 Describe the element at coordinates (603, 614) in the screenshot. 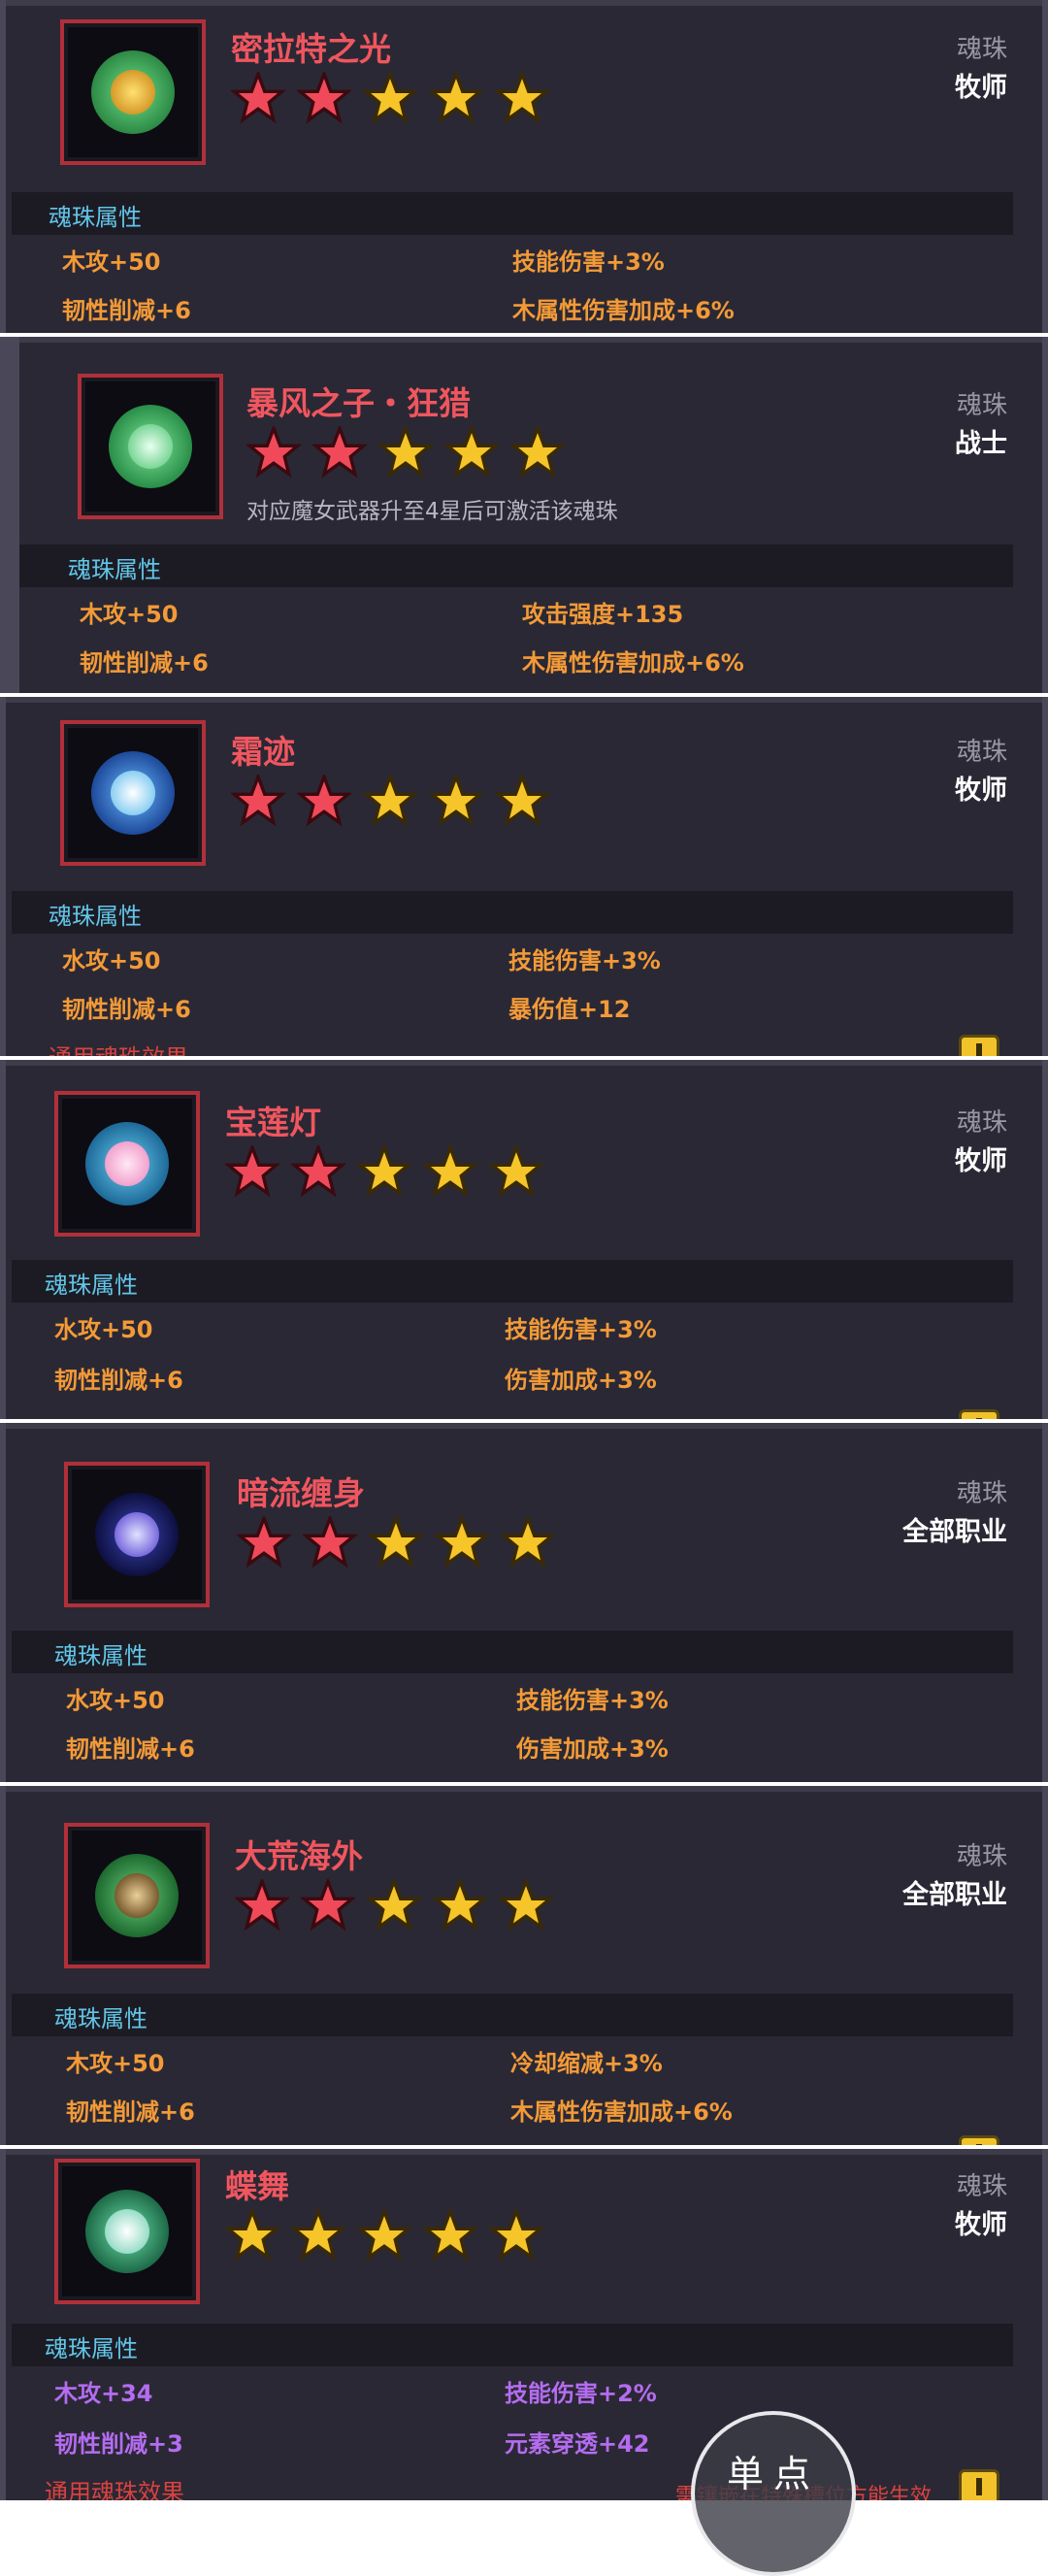

I see `stat-2: 攻击强度+135` at that location.